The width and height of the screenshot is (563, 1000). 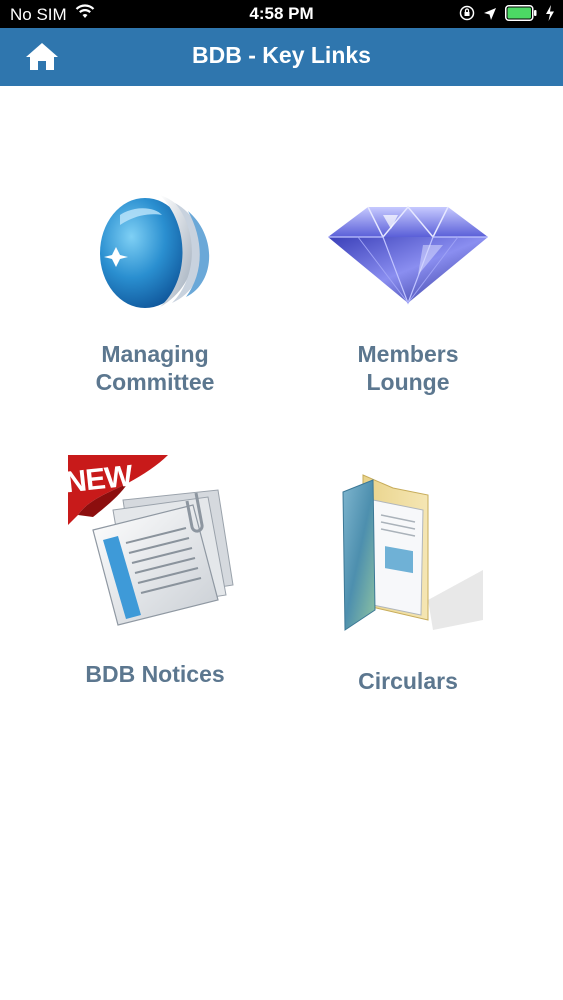 I want to click on tile-label-circulars: Circulars, so click(x=408, y=681).